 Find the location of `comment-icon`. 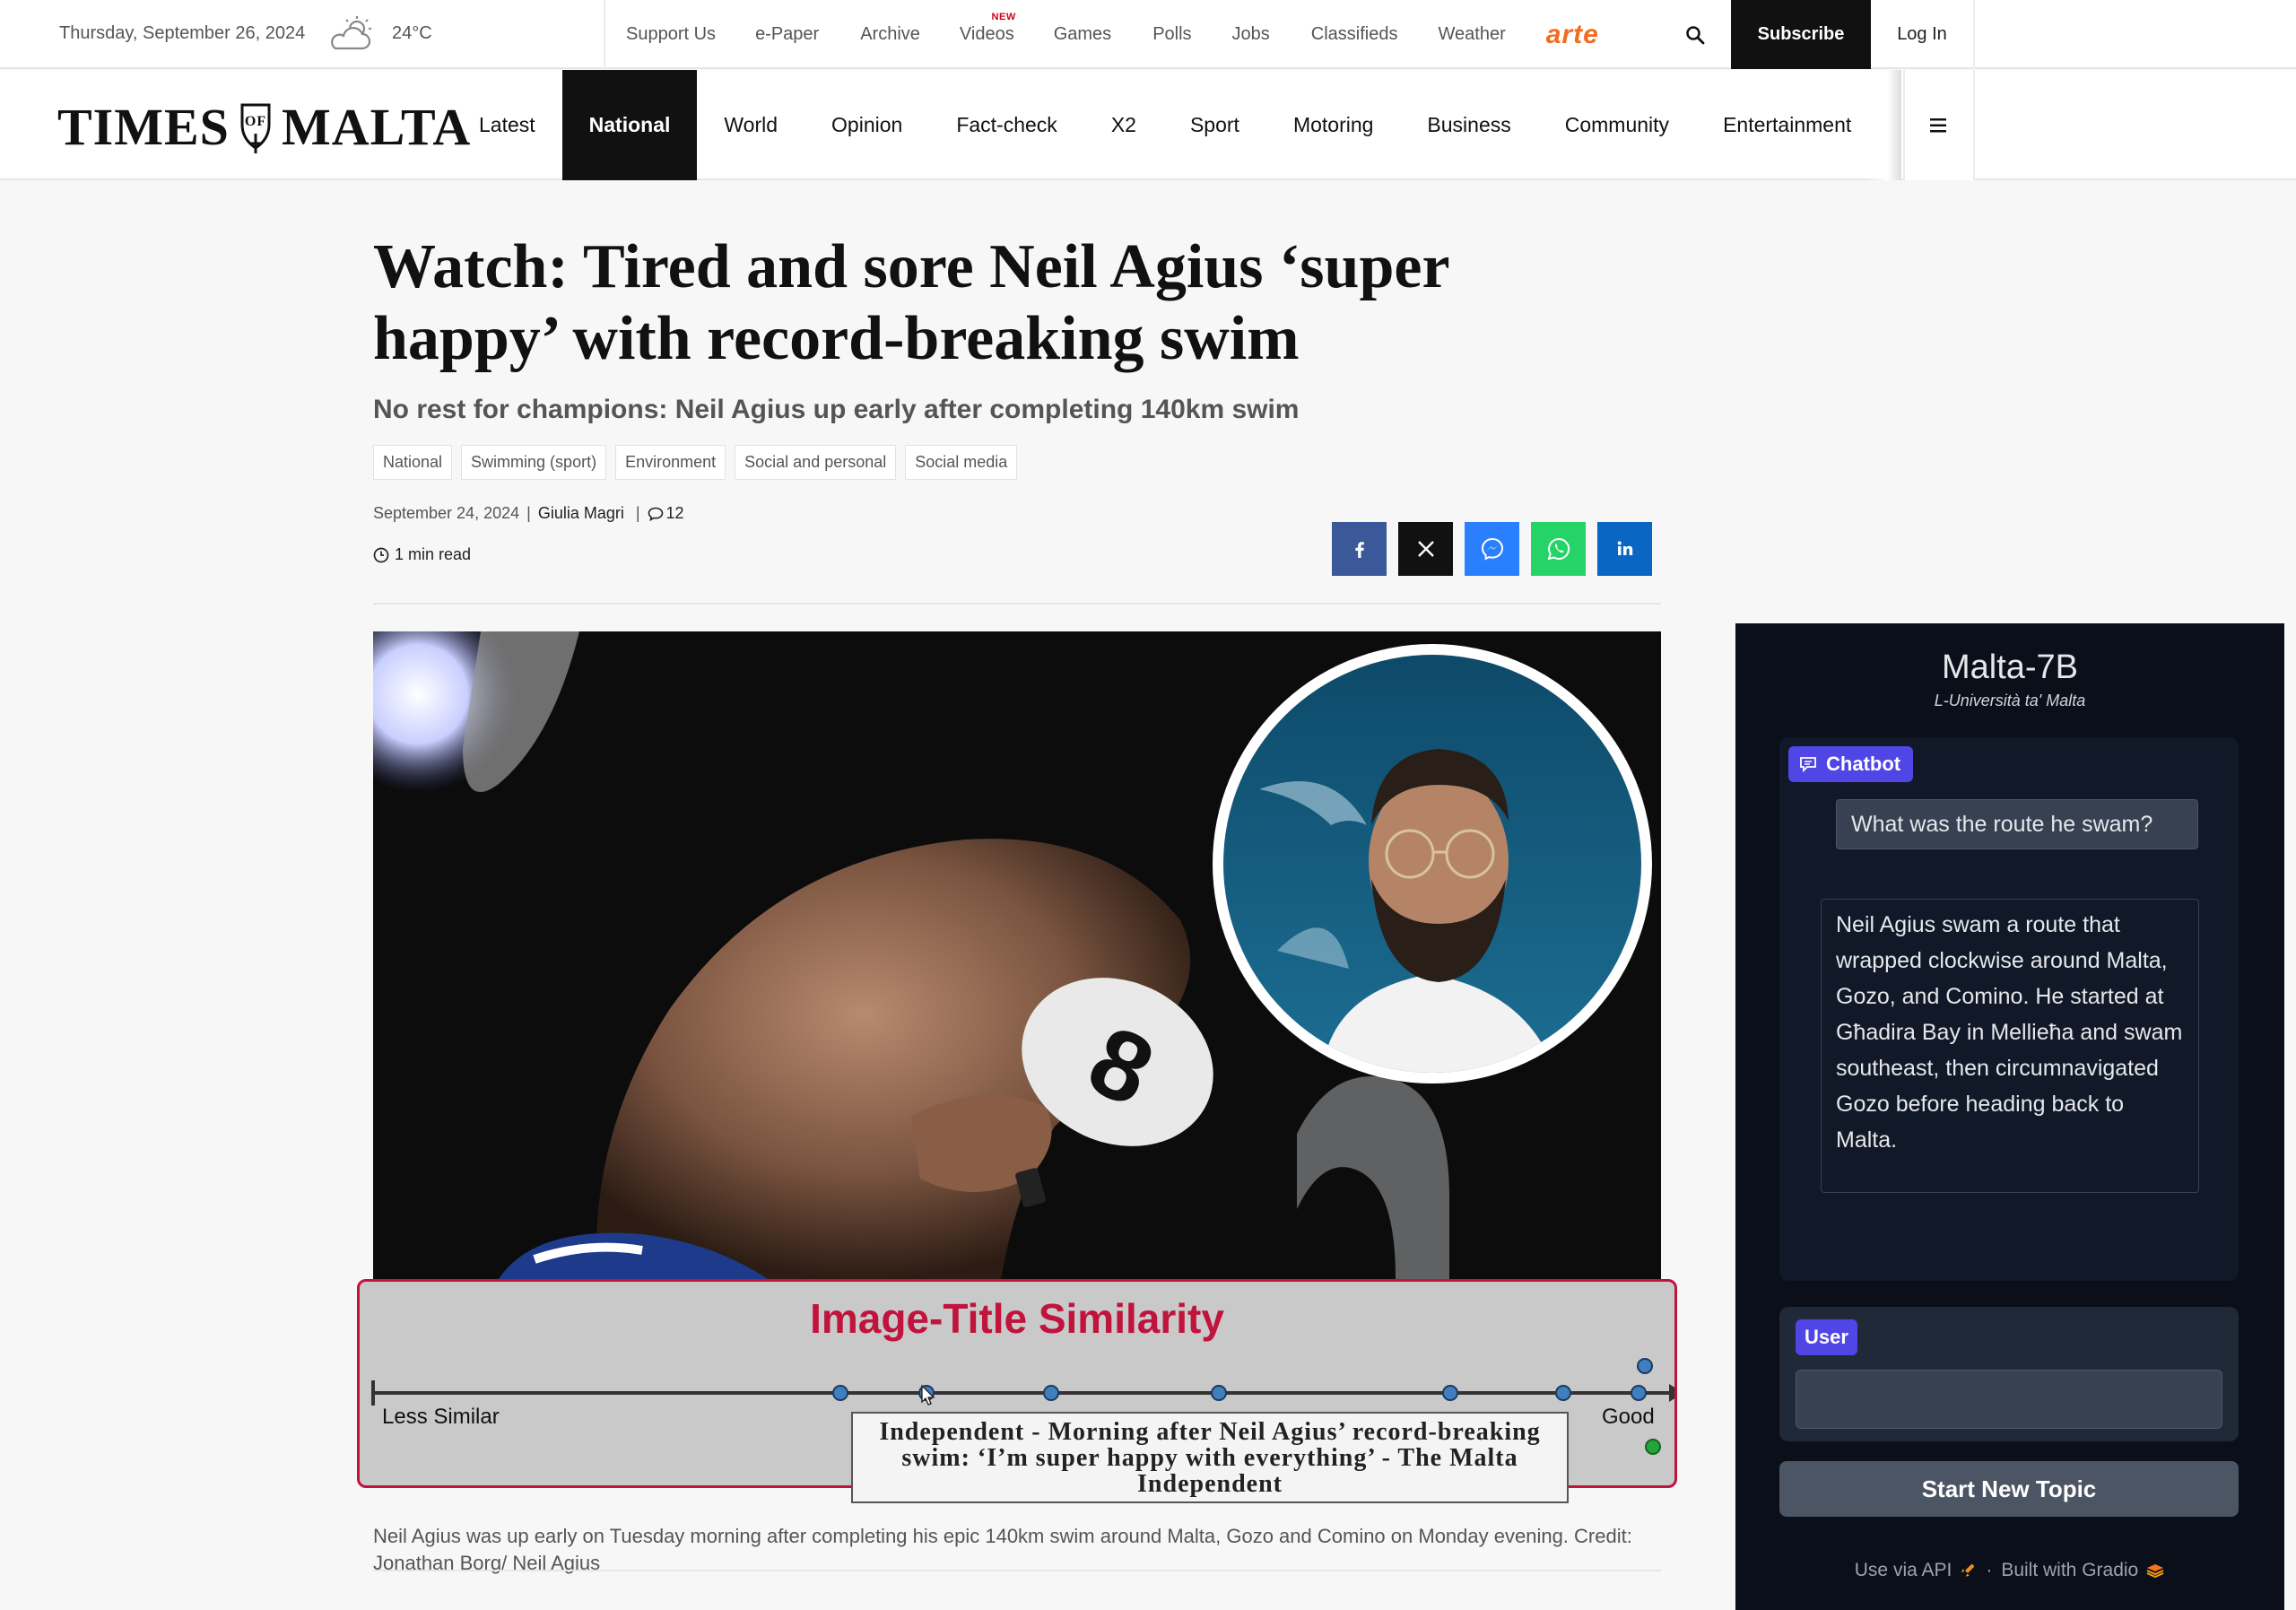

comment-icon is located at coordinates (655, 514).